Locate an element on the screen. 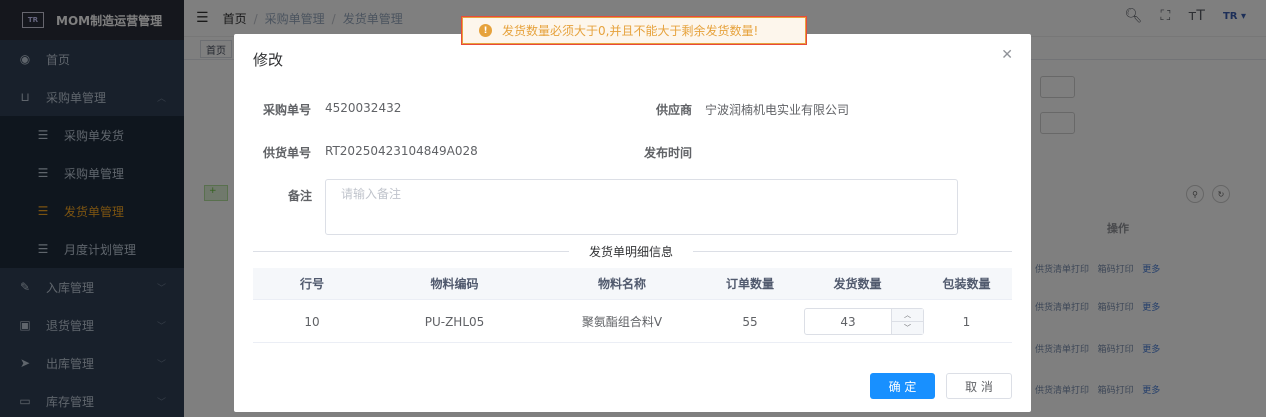 The image size is (1266, 417). ship-qty-stepper: 43 ︿ ﹀ is located at coordinates (864, 321).